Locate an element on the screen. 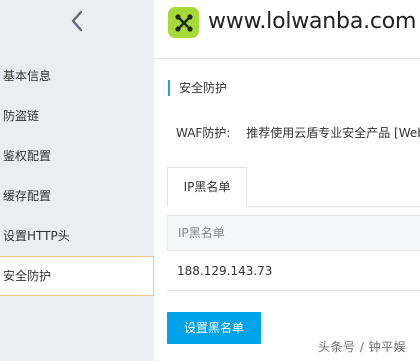 Image resolution: width=420 pixels, height=361 pixels. set-blacklist-button: 设置黑名单 is located at coordinates (214, 328).